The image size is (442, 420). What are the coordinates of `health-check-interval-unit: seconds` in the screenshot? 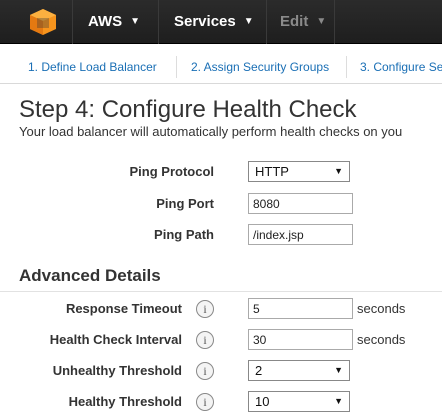 It's located at (381, 339).